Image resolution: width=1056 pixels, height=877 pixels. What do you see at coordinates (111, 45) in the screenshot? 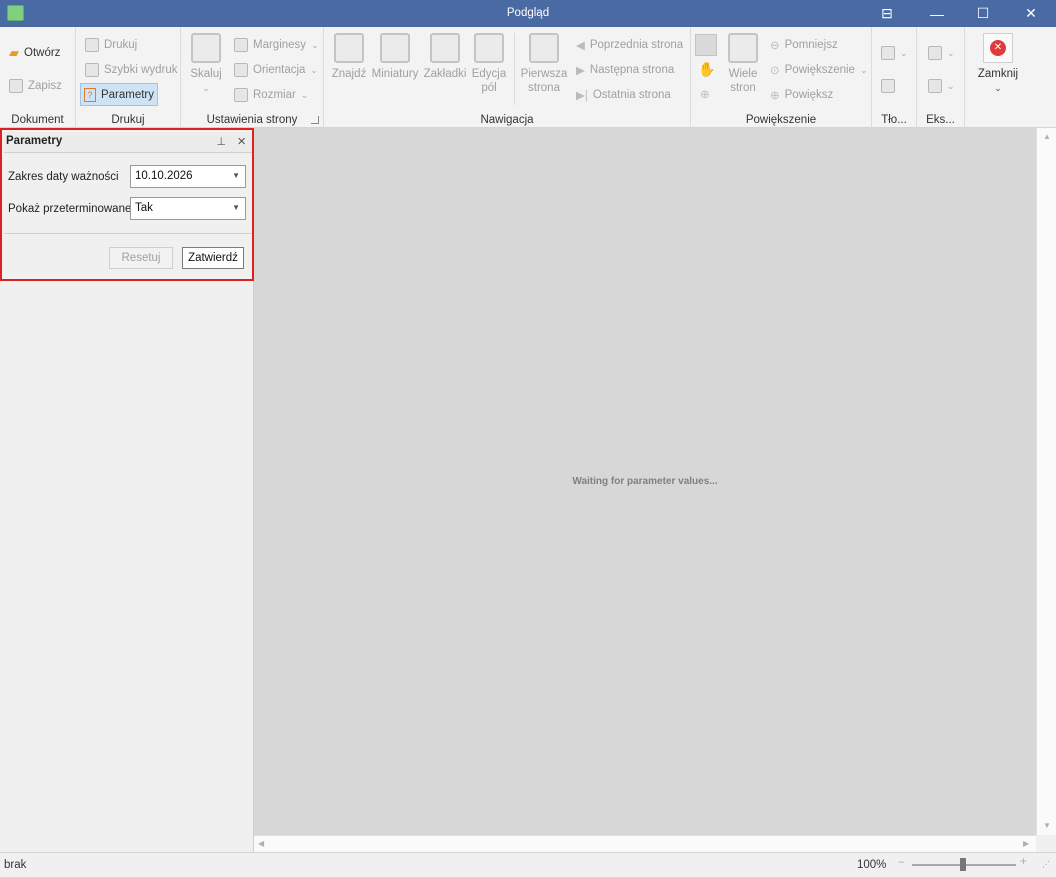
I see `print-button: Drukuj` at bounding box center [111, 45].